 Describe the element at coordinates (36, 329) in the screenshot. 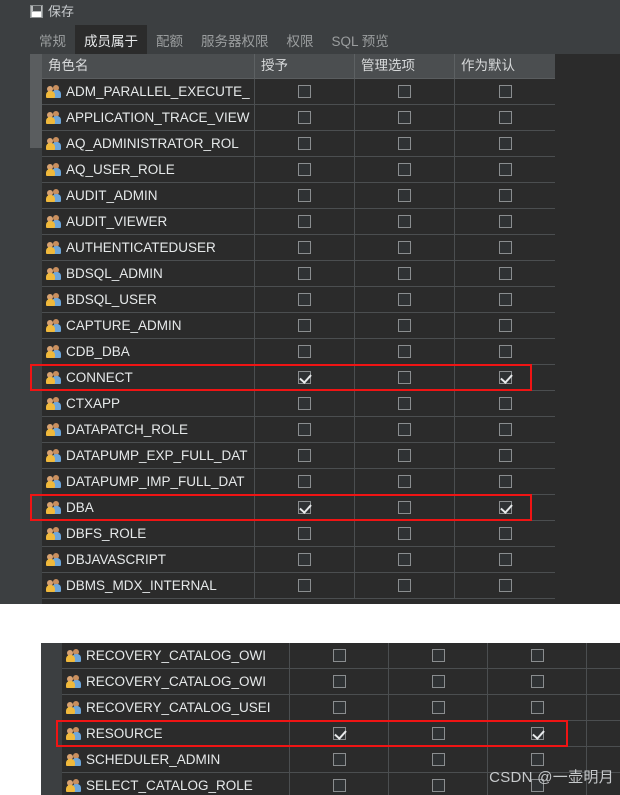

I see `grid-vertical-scrollbar` at that location.